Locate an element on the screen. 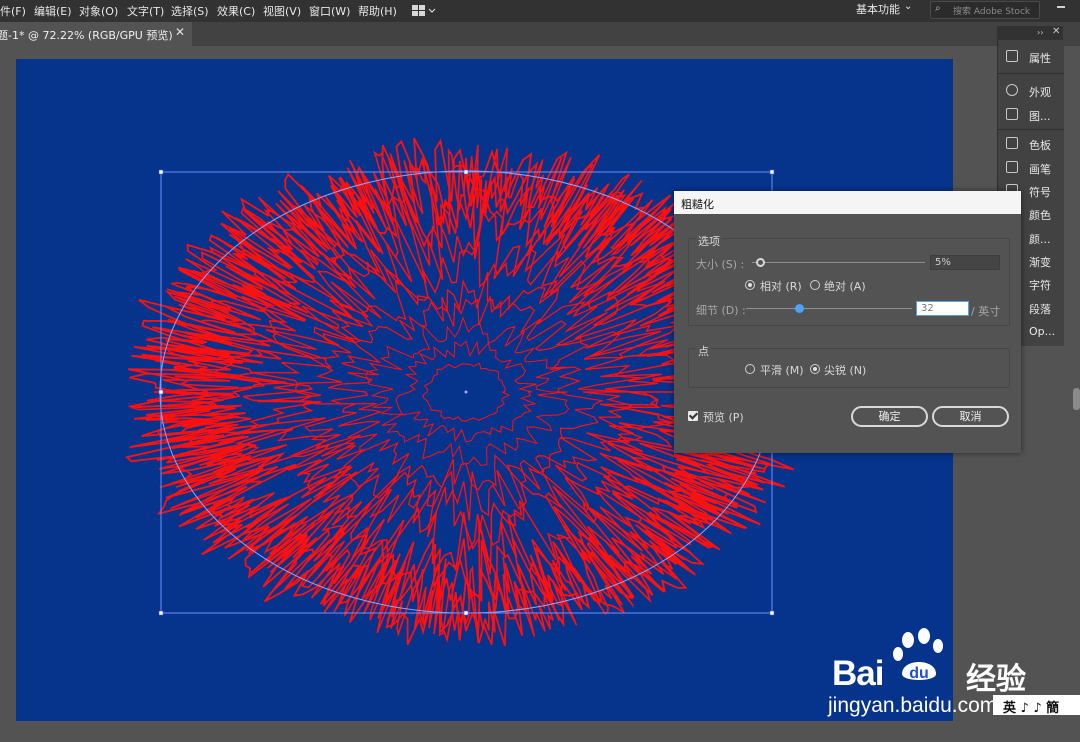 This screenshot has height=742, width=1080. panel-appearance: 外观 is located at coordinates (1031, 91).